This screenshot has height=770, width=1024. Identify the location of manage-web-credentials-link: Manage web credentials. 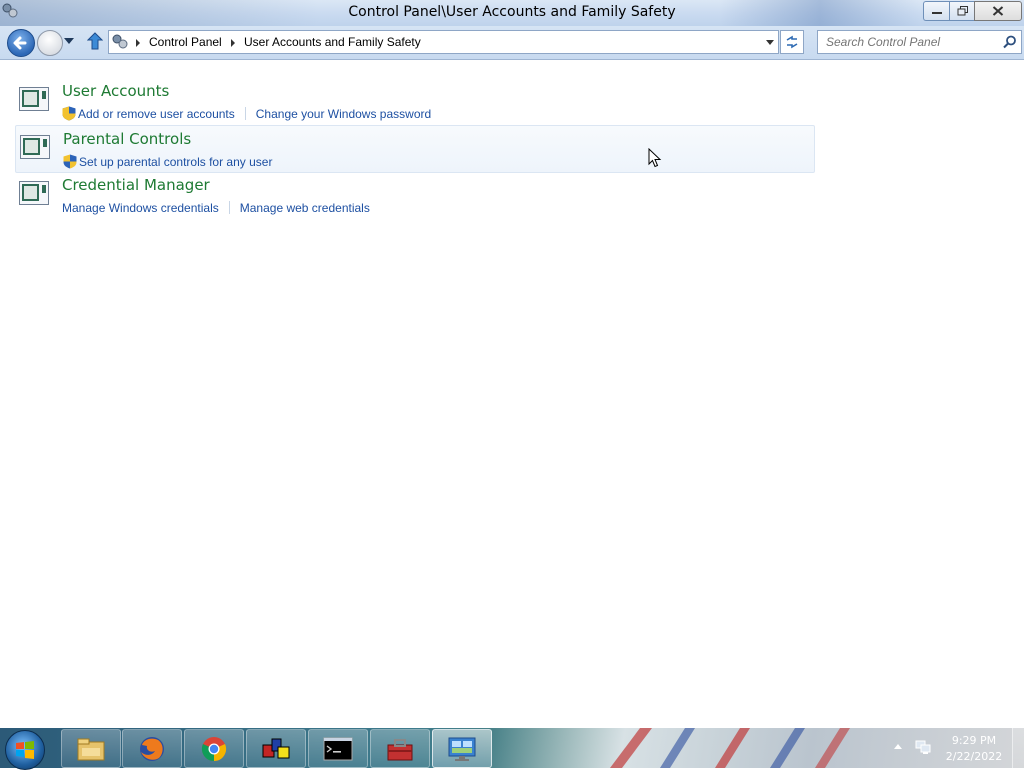
(305, 208).